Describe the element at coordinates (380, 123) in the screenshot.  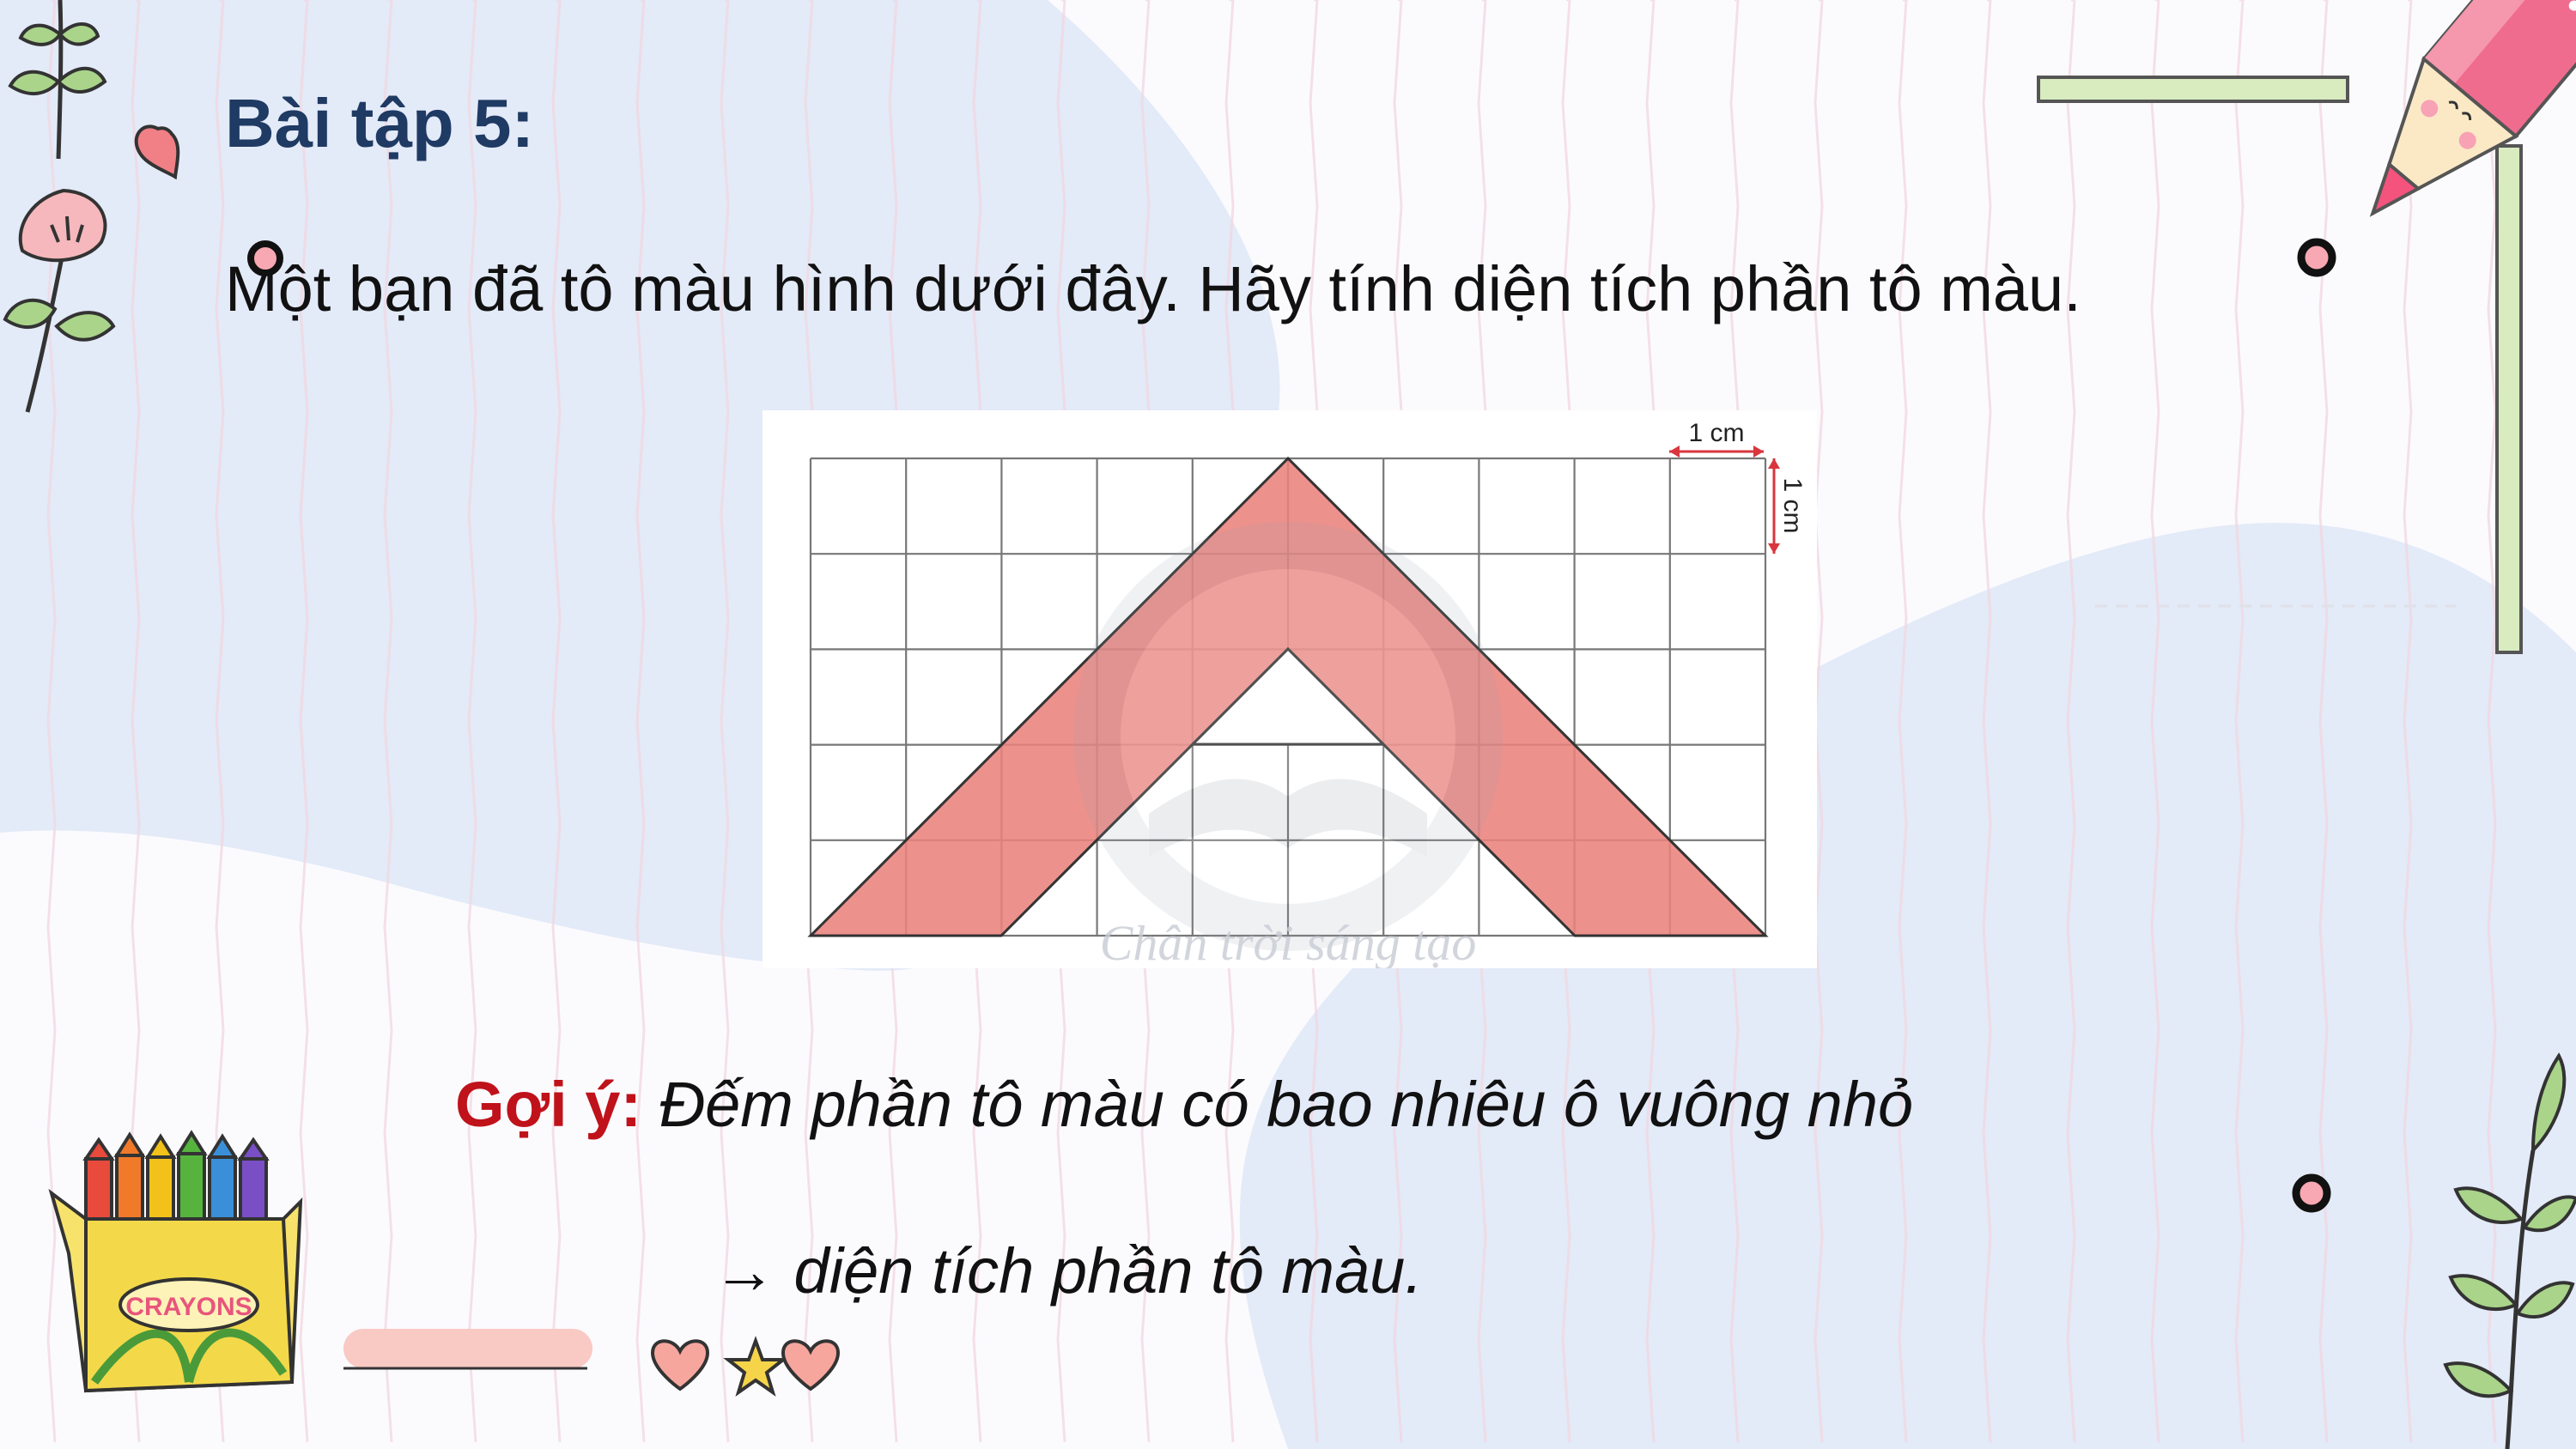
I see `exercise-title: Bài tập 5:` at that location.